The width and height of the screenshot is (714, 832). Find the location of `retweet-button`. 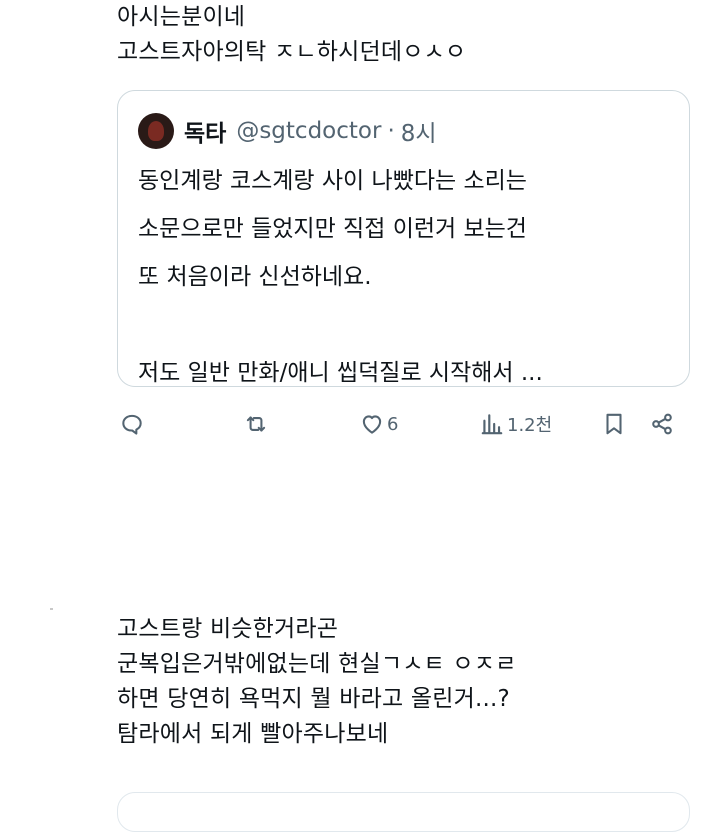

retweet-button is located at coordinates (256, 424).